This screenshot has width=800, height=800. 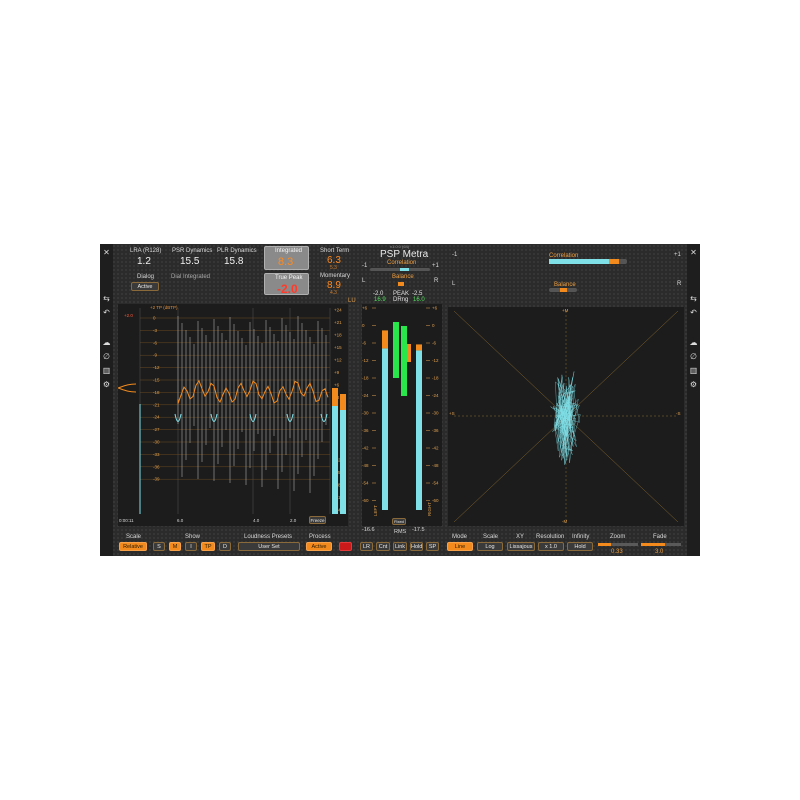 I want to click on meter-right-tick: -6, so click(x=434, y=343).